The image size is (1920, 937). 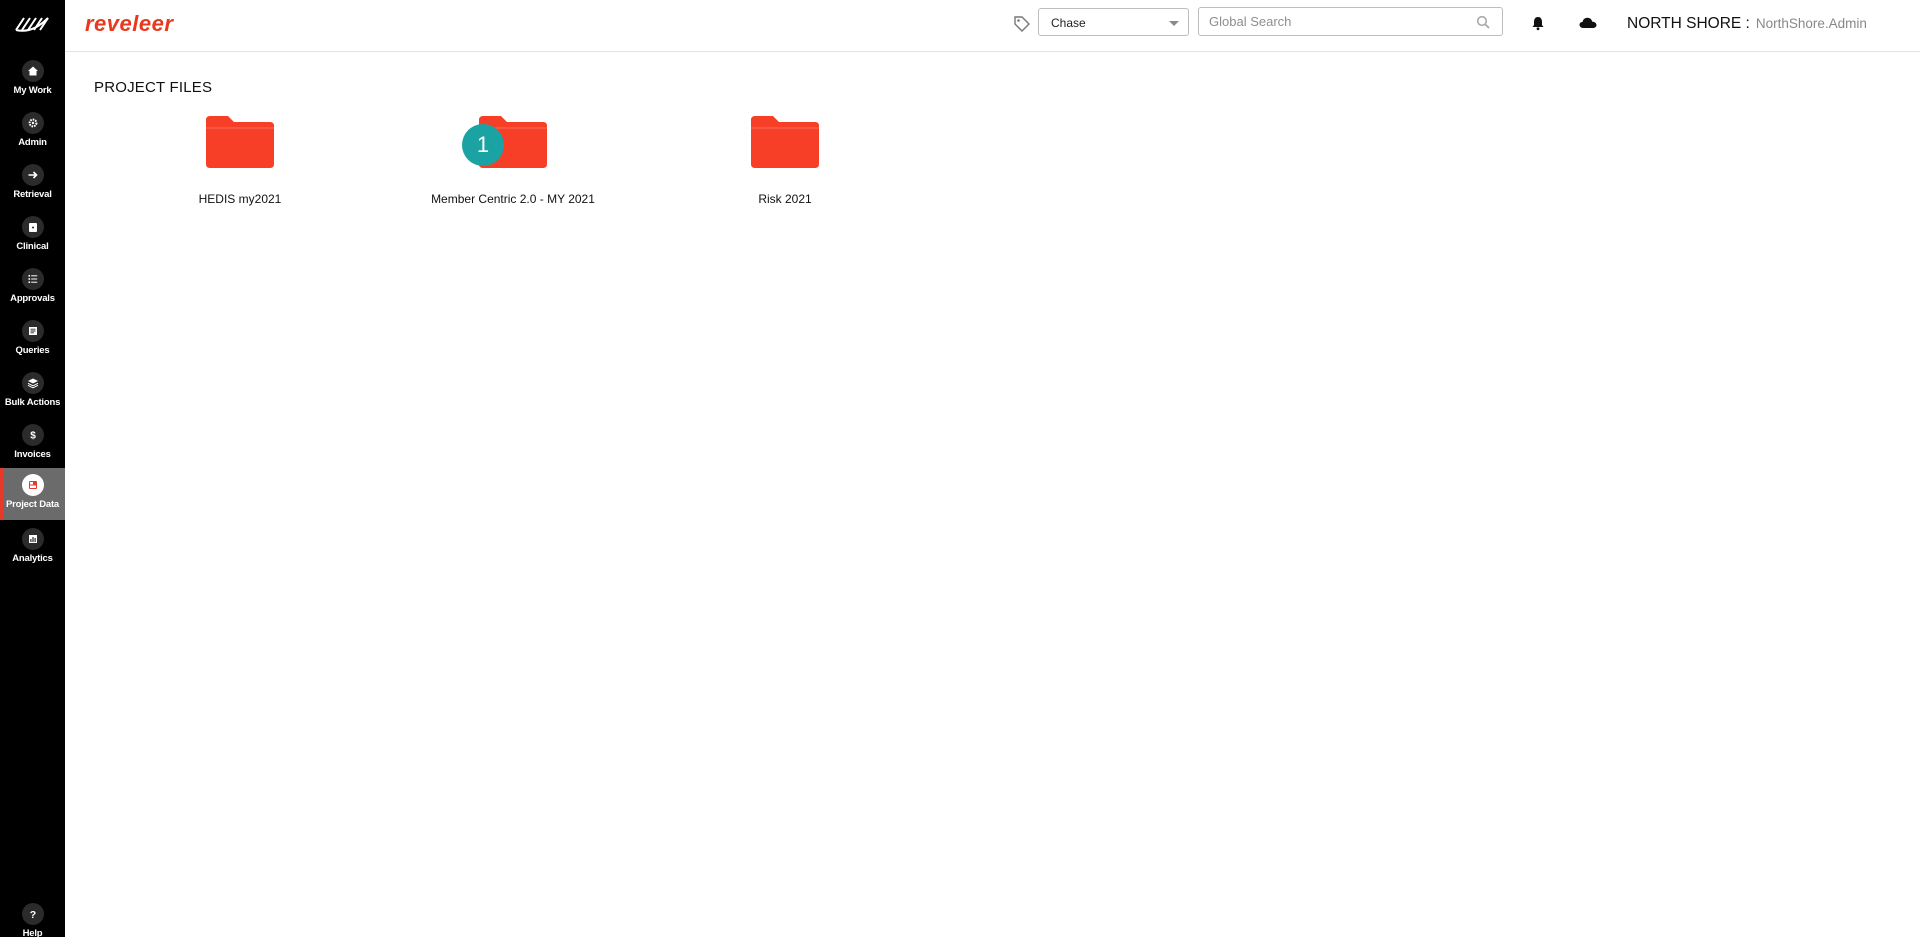 I want to click on sidebar-item-my-work: My Work, so click(x=32, y=79).